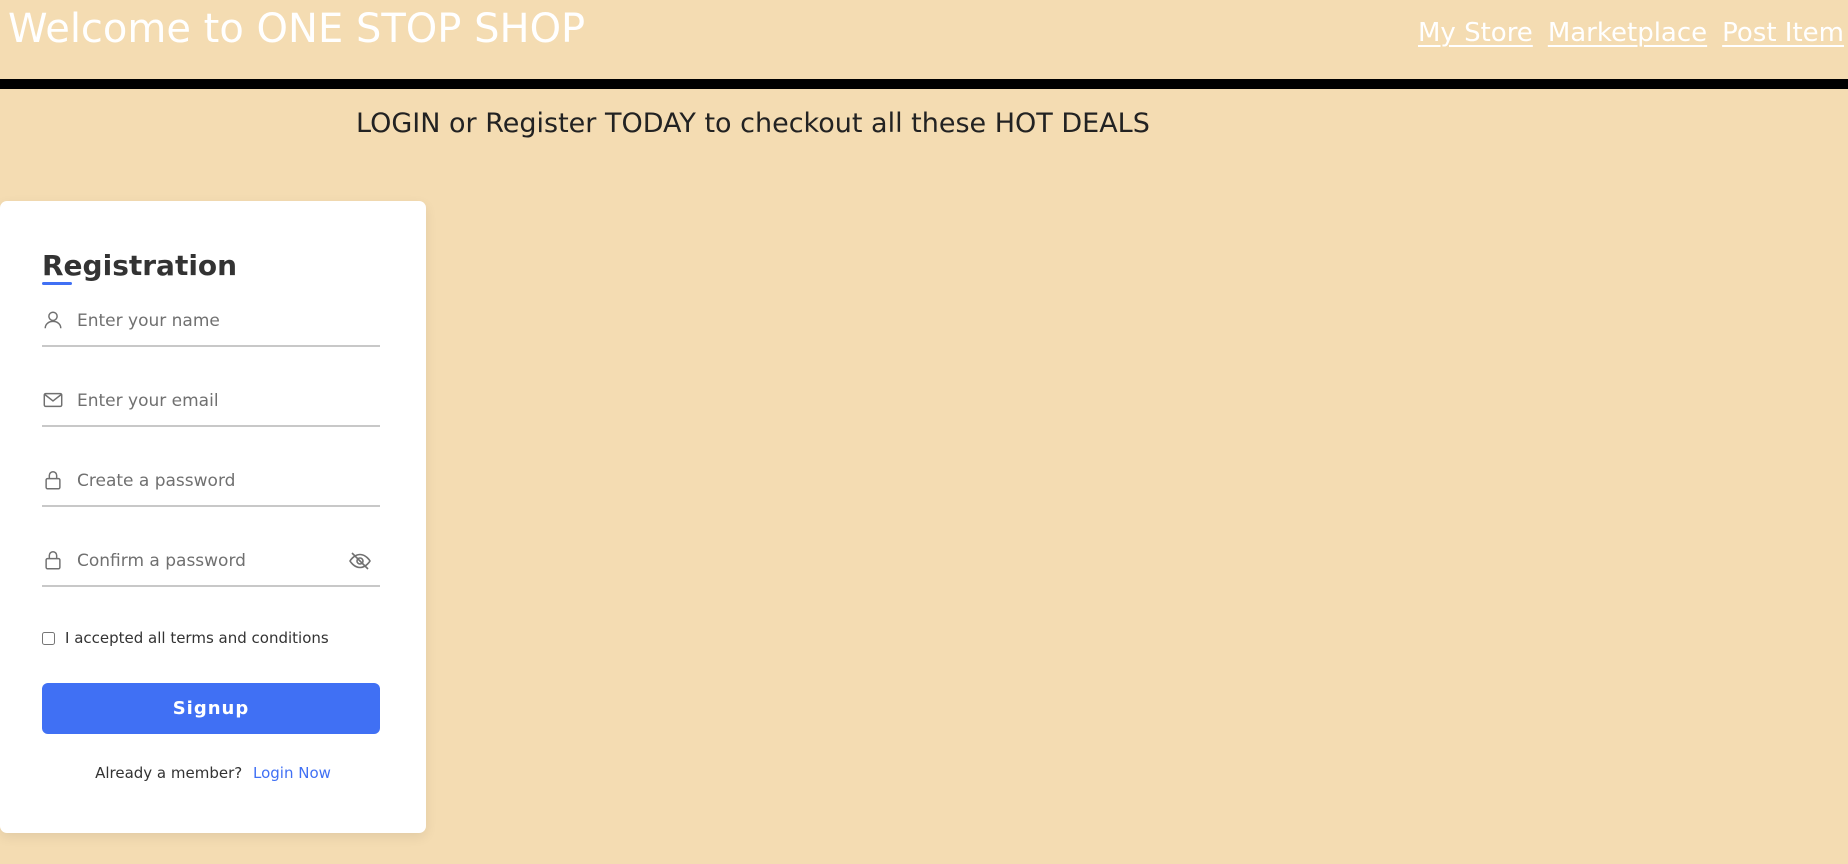 The height and width of the screenshot is (864, 1848). Describe the element at coordinates (207, 401) in the screenshot. I see `email-input` at that location.